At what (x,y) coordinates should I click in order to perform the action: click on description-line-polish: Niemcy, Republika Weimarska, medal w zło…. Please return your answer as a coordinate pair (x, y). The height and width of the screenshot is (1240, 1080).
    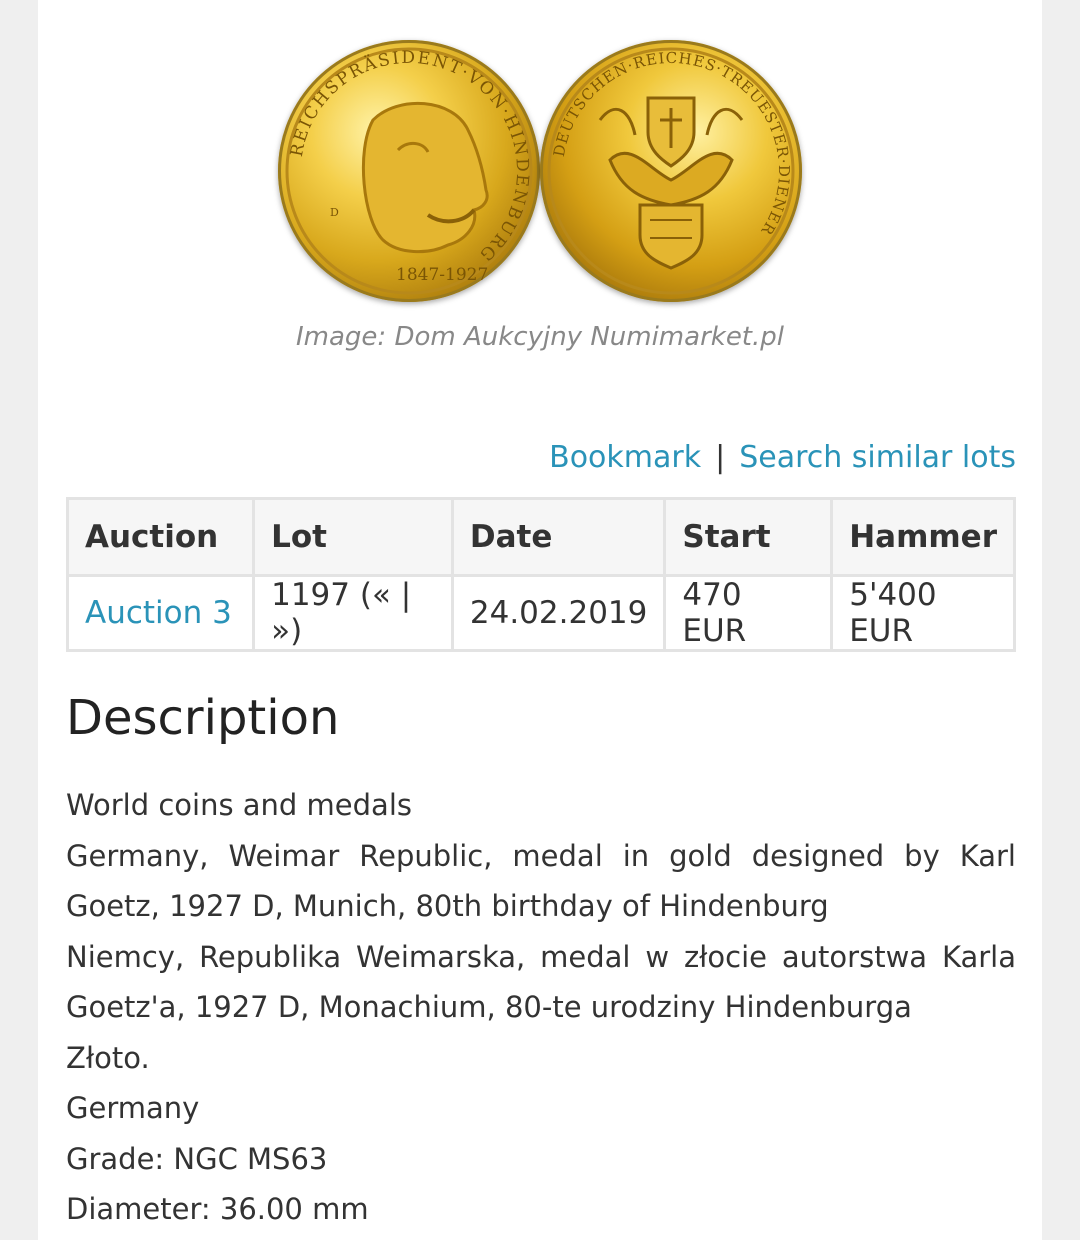
    Looking at the image, I should click on (541, 982).